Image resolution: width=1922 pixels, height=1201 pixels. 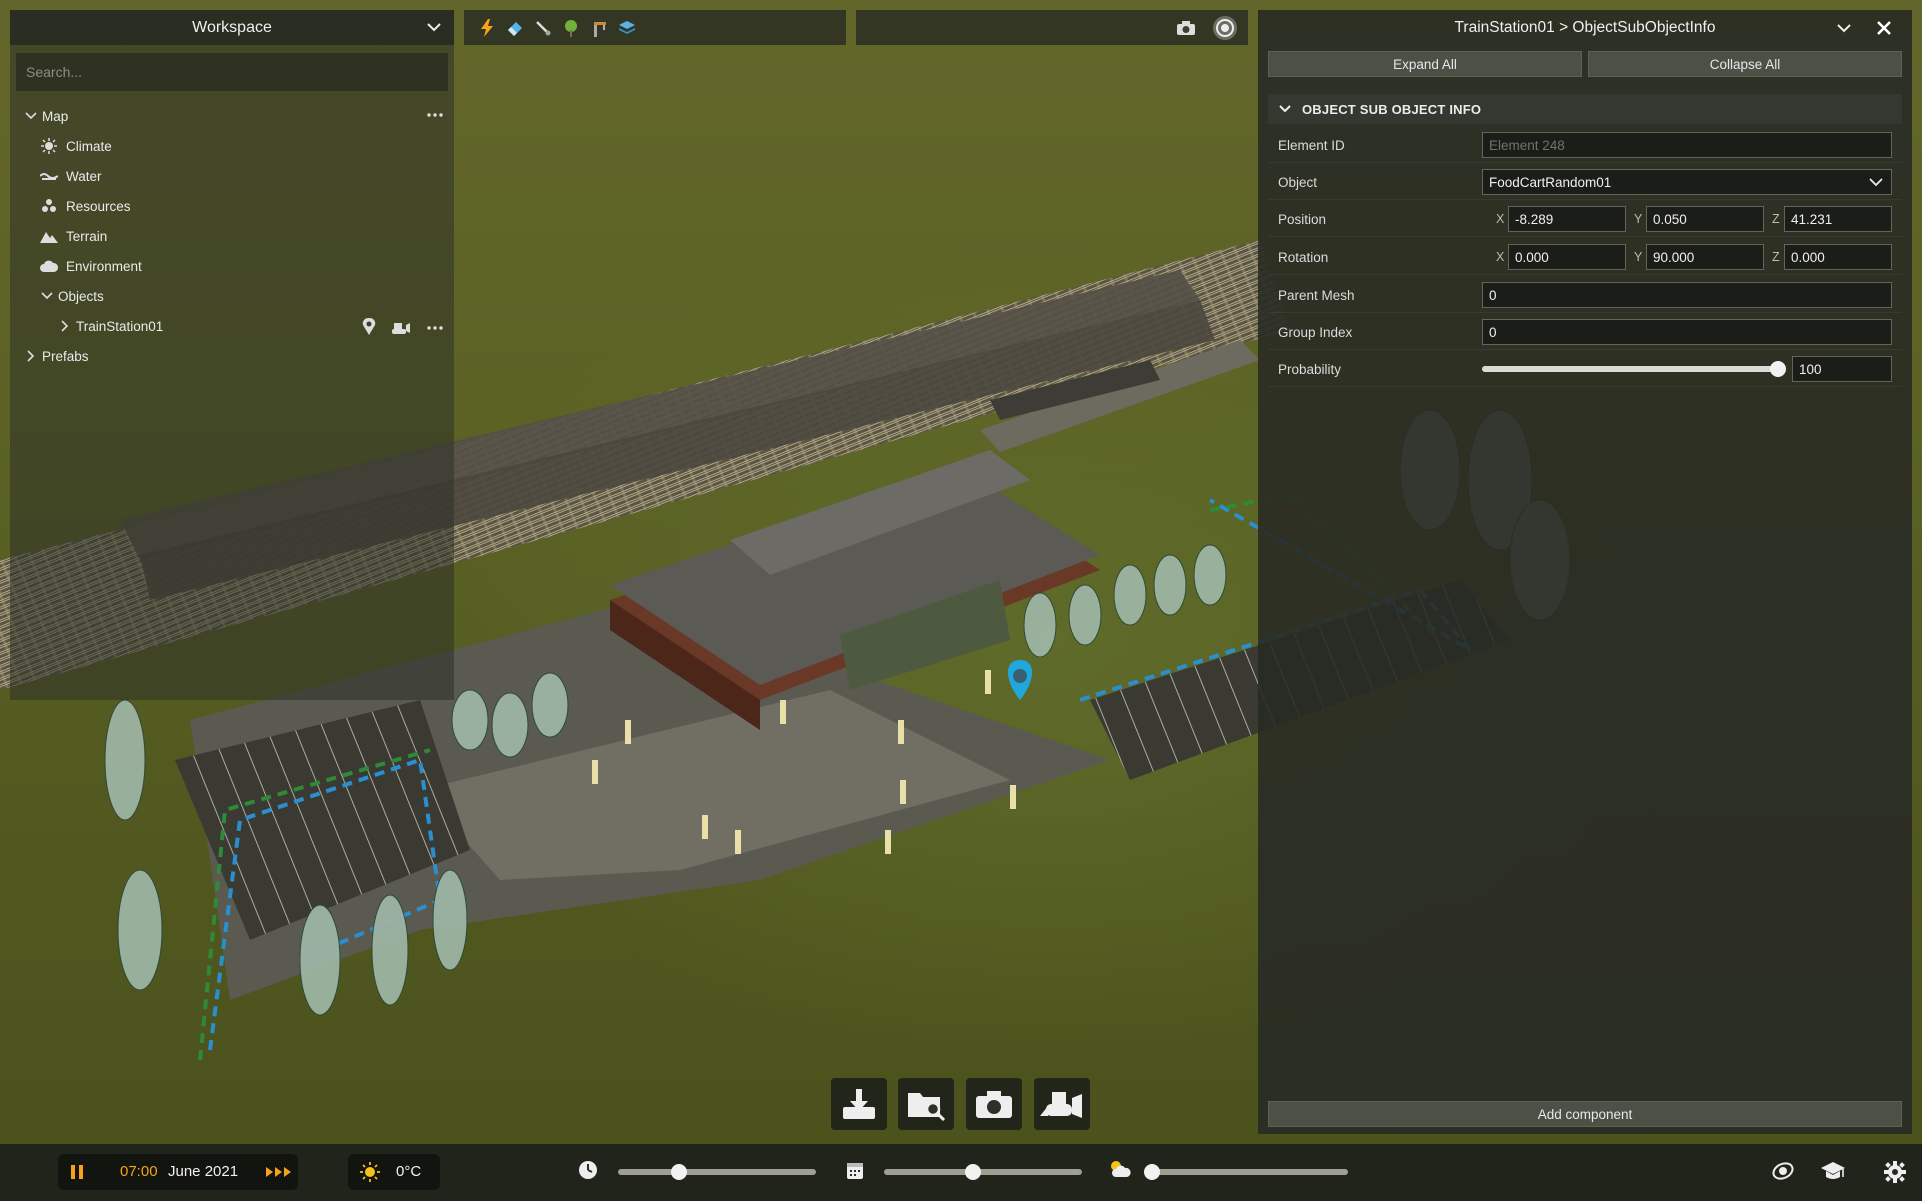 What do you see at coordinates (251, 326) in the screenshot?
I see `tree-item-train-station: TrainStation01` at bounding box center [251, 326].